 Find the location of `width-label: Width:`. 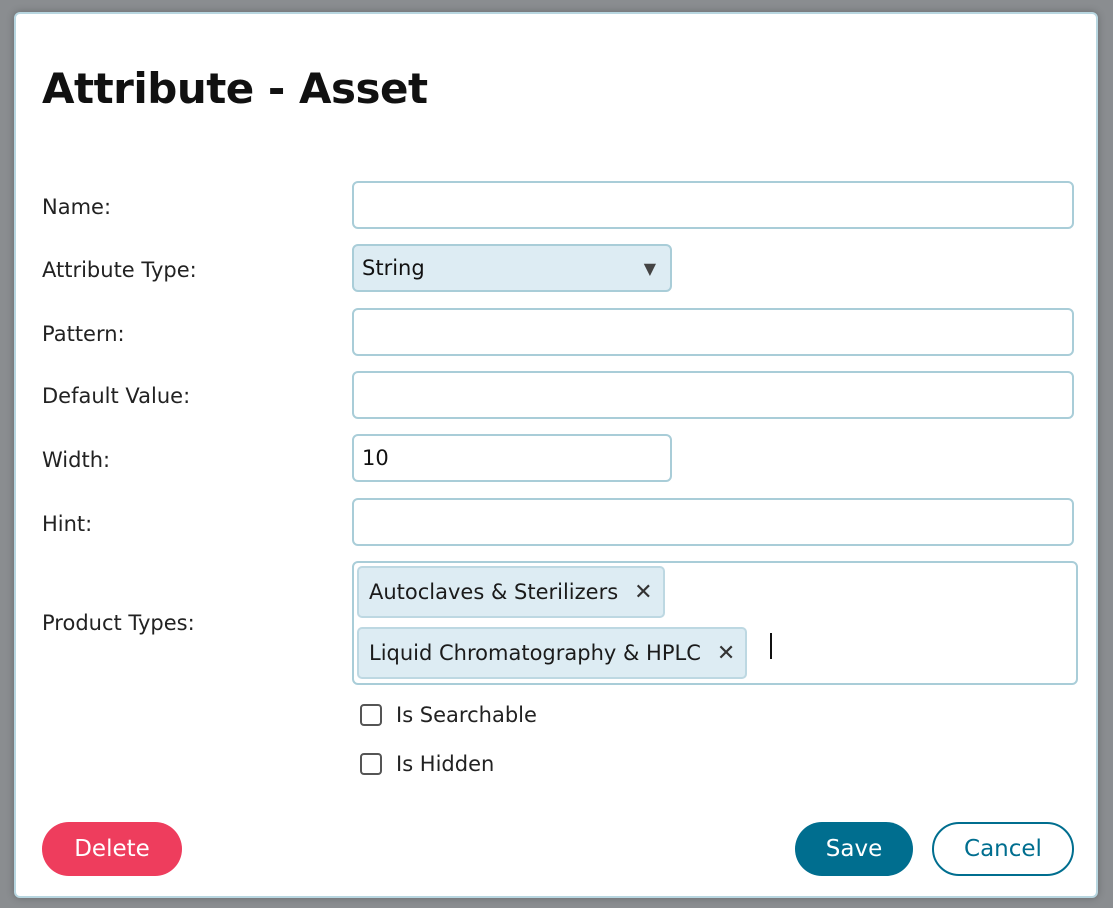

width-label: Width: is located at coordinates (76, 460).